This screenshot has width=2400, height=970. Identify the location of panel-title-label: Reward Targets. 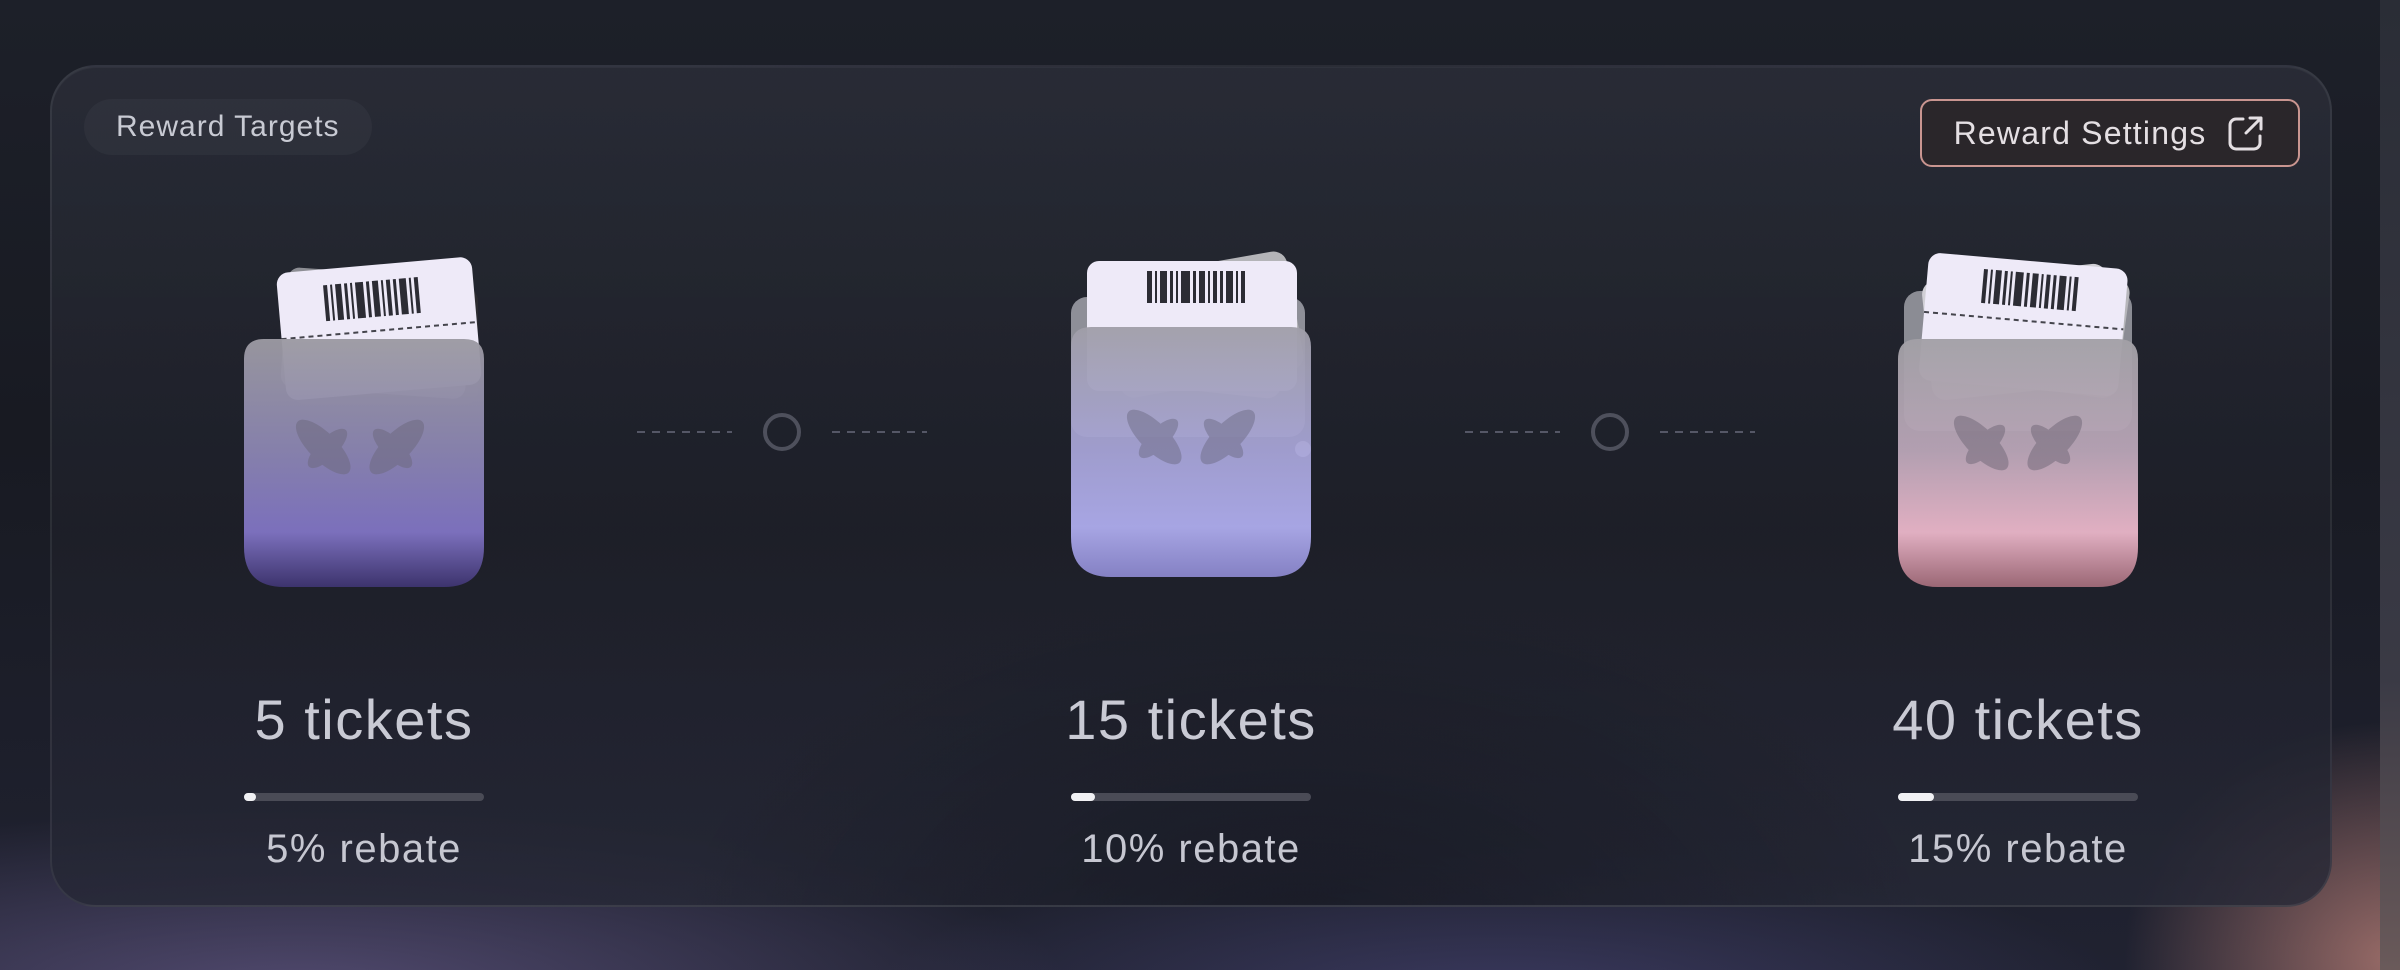
(228, 126).